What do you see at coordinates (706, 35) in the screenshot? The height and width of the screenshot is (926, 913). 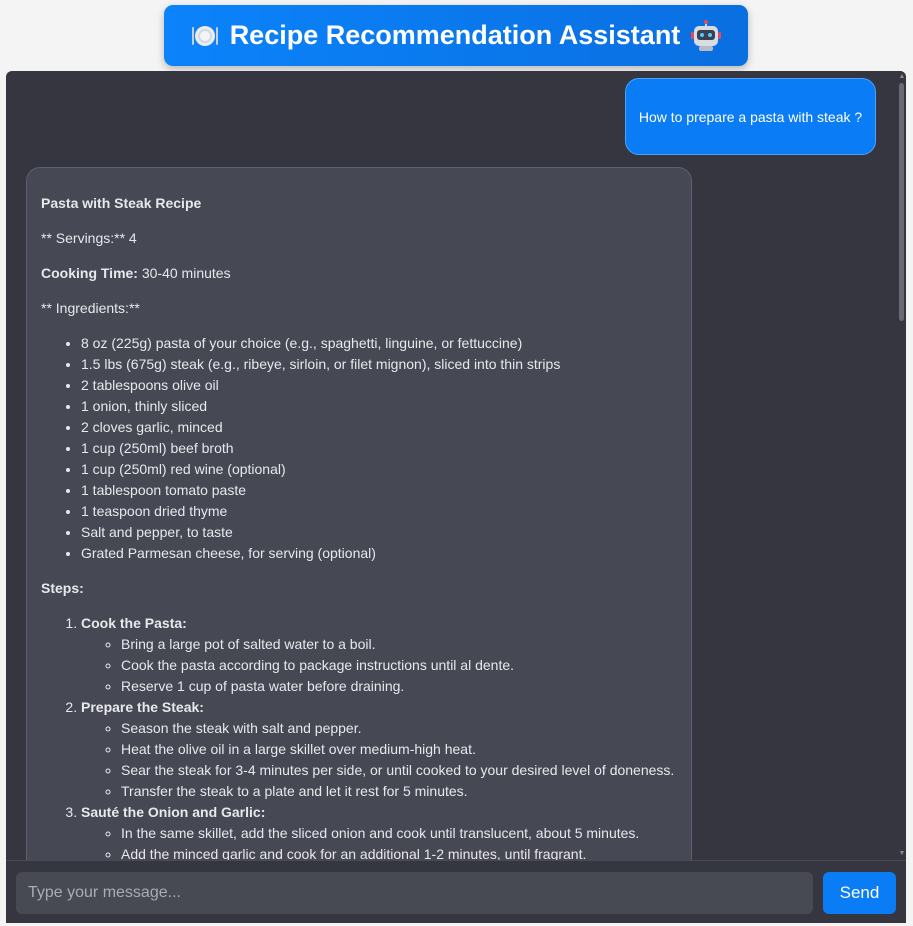 I see `robot-icon` at bounding box center [706, 35].